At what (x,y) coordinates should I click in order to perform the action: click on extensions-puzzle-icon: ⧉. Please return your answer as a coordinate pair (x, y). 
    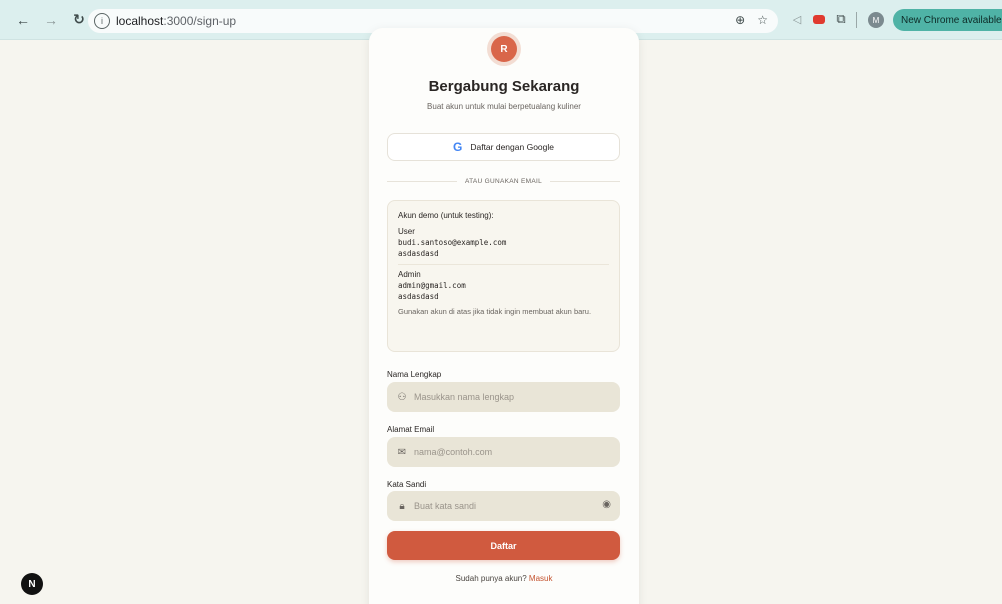
    Looking at the image, I should click on (841, 19).